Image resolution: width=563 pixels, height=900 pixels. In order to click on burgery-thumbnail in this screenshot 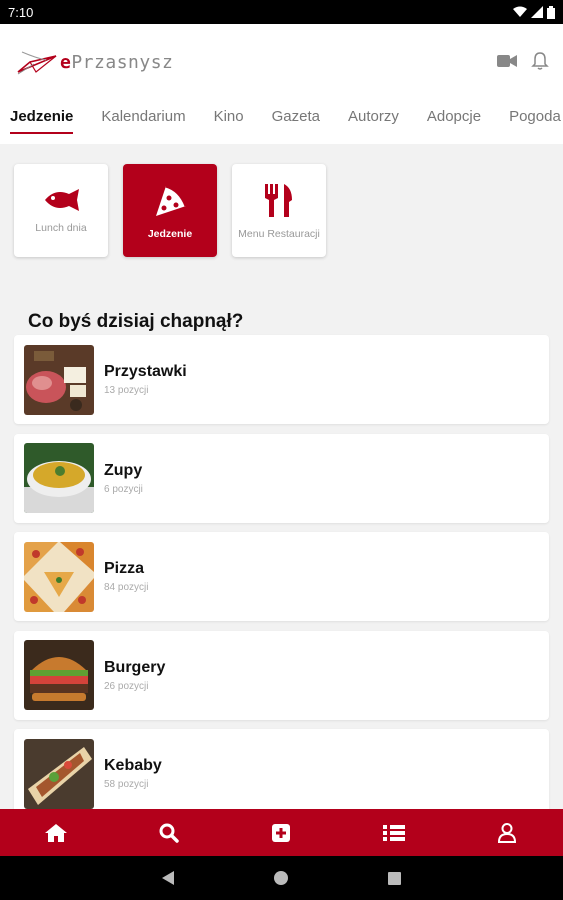, I will do `click(59, 675)`.